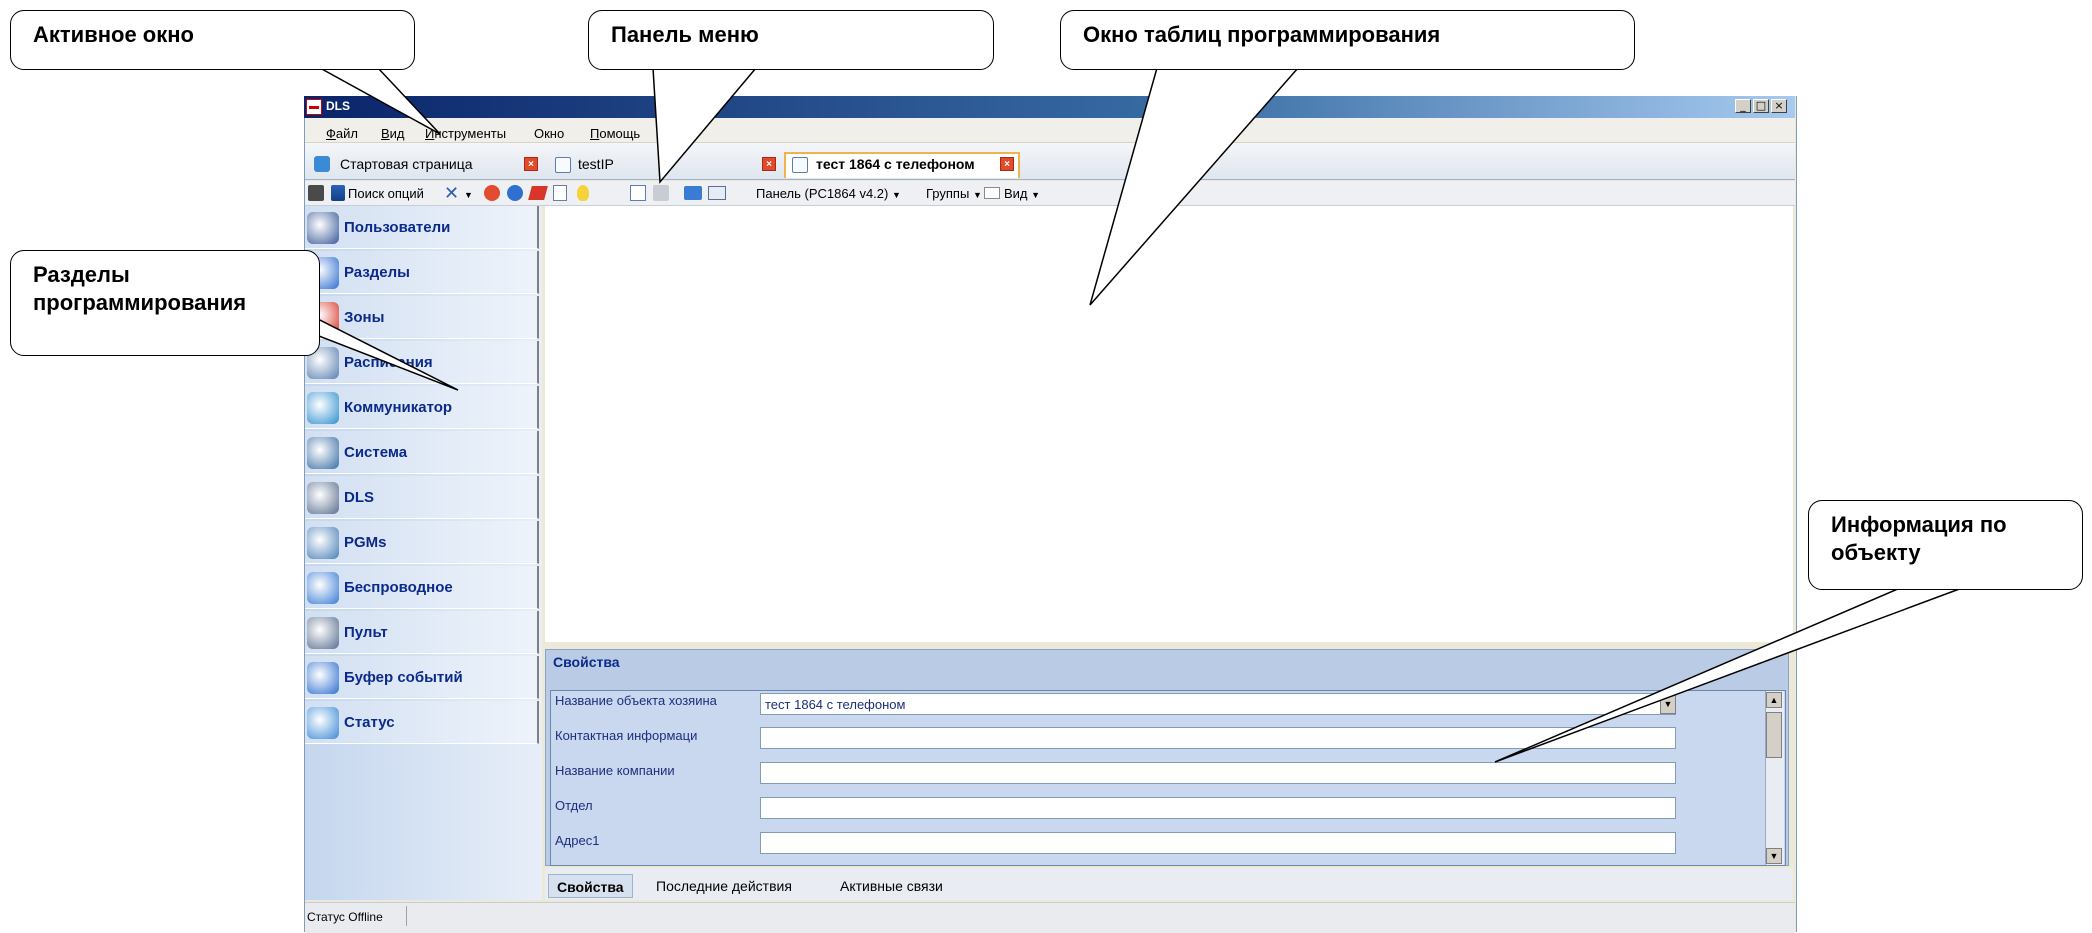  Describe the element at coordinates (1194, 186) in the screenshot. I see `pointer-tables-window` at that location.